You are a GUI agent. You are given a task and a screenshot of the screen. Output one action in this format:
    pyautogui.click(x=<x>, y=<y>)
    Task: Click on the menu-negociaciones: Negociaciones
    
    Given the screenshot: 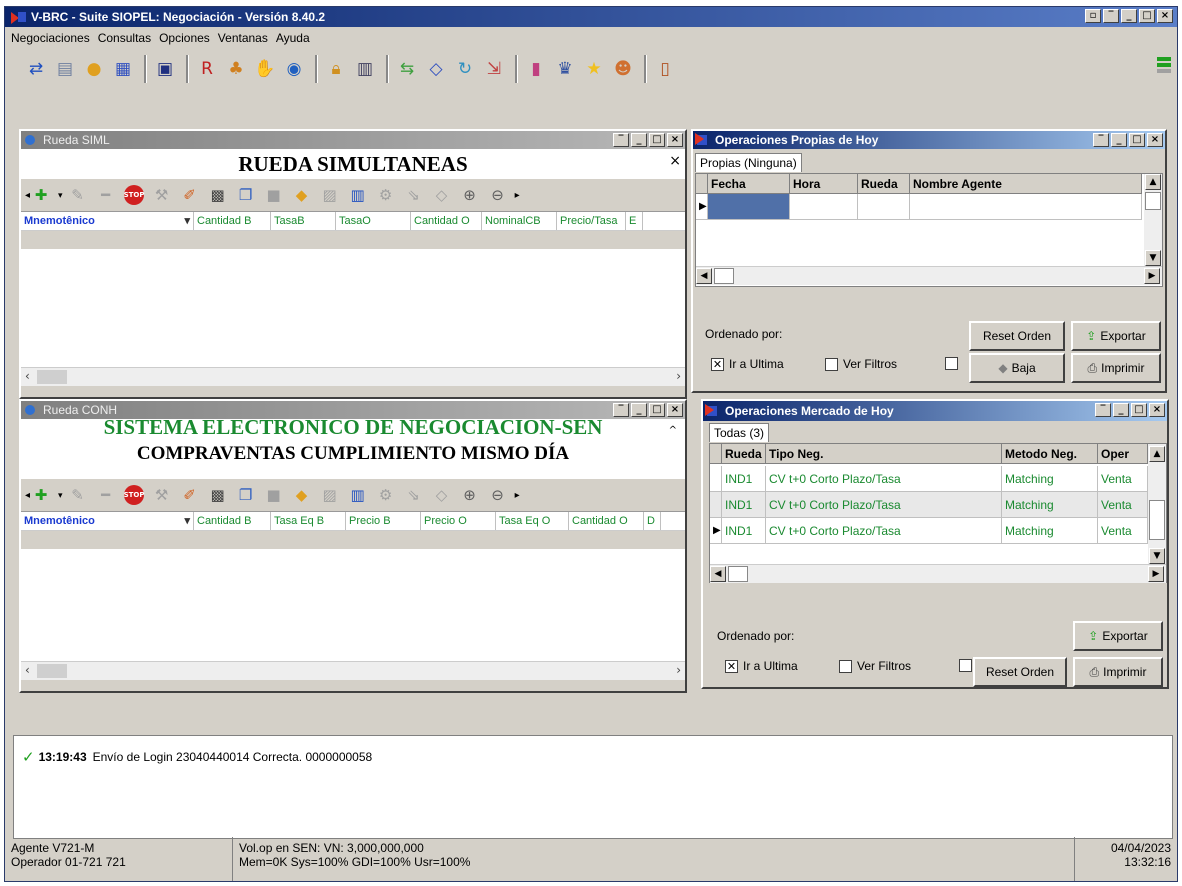 What is the action you would take?
    pyautogui.click(x=50, y=38)
    